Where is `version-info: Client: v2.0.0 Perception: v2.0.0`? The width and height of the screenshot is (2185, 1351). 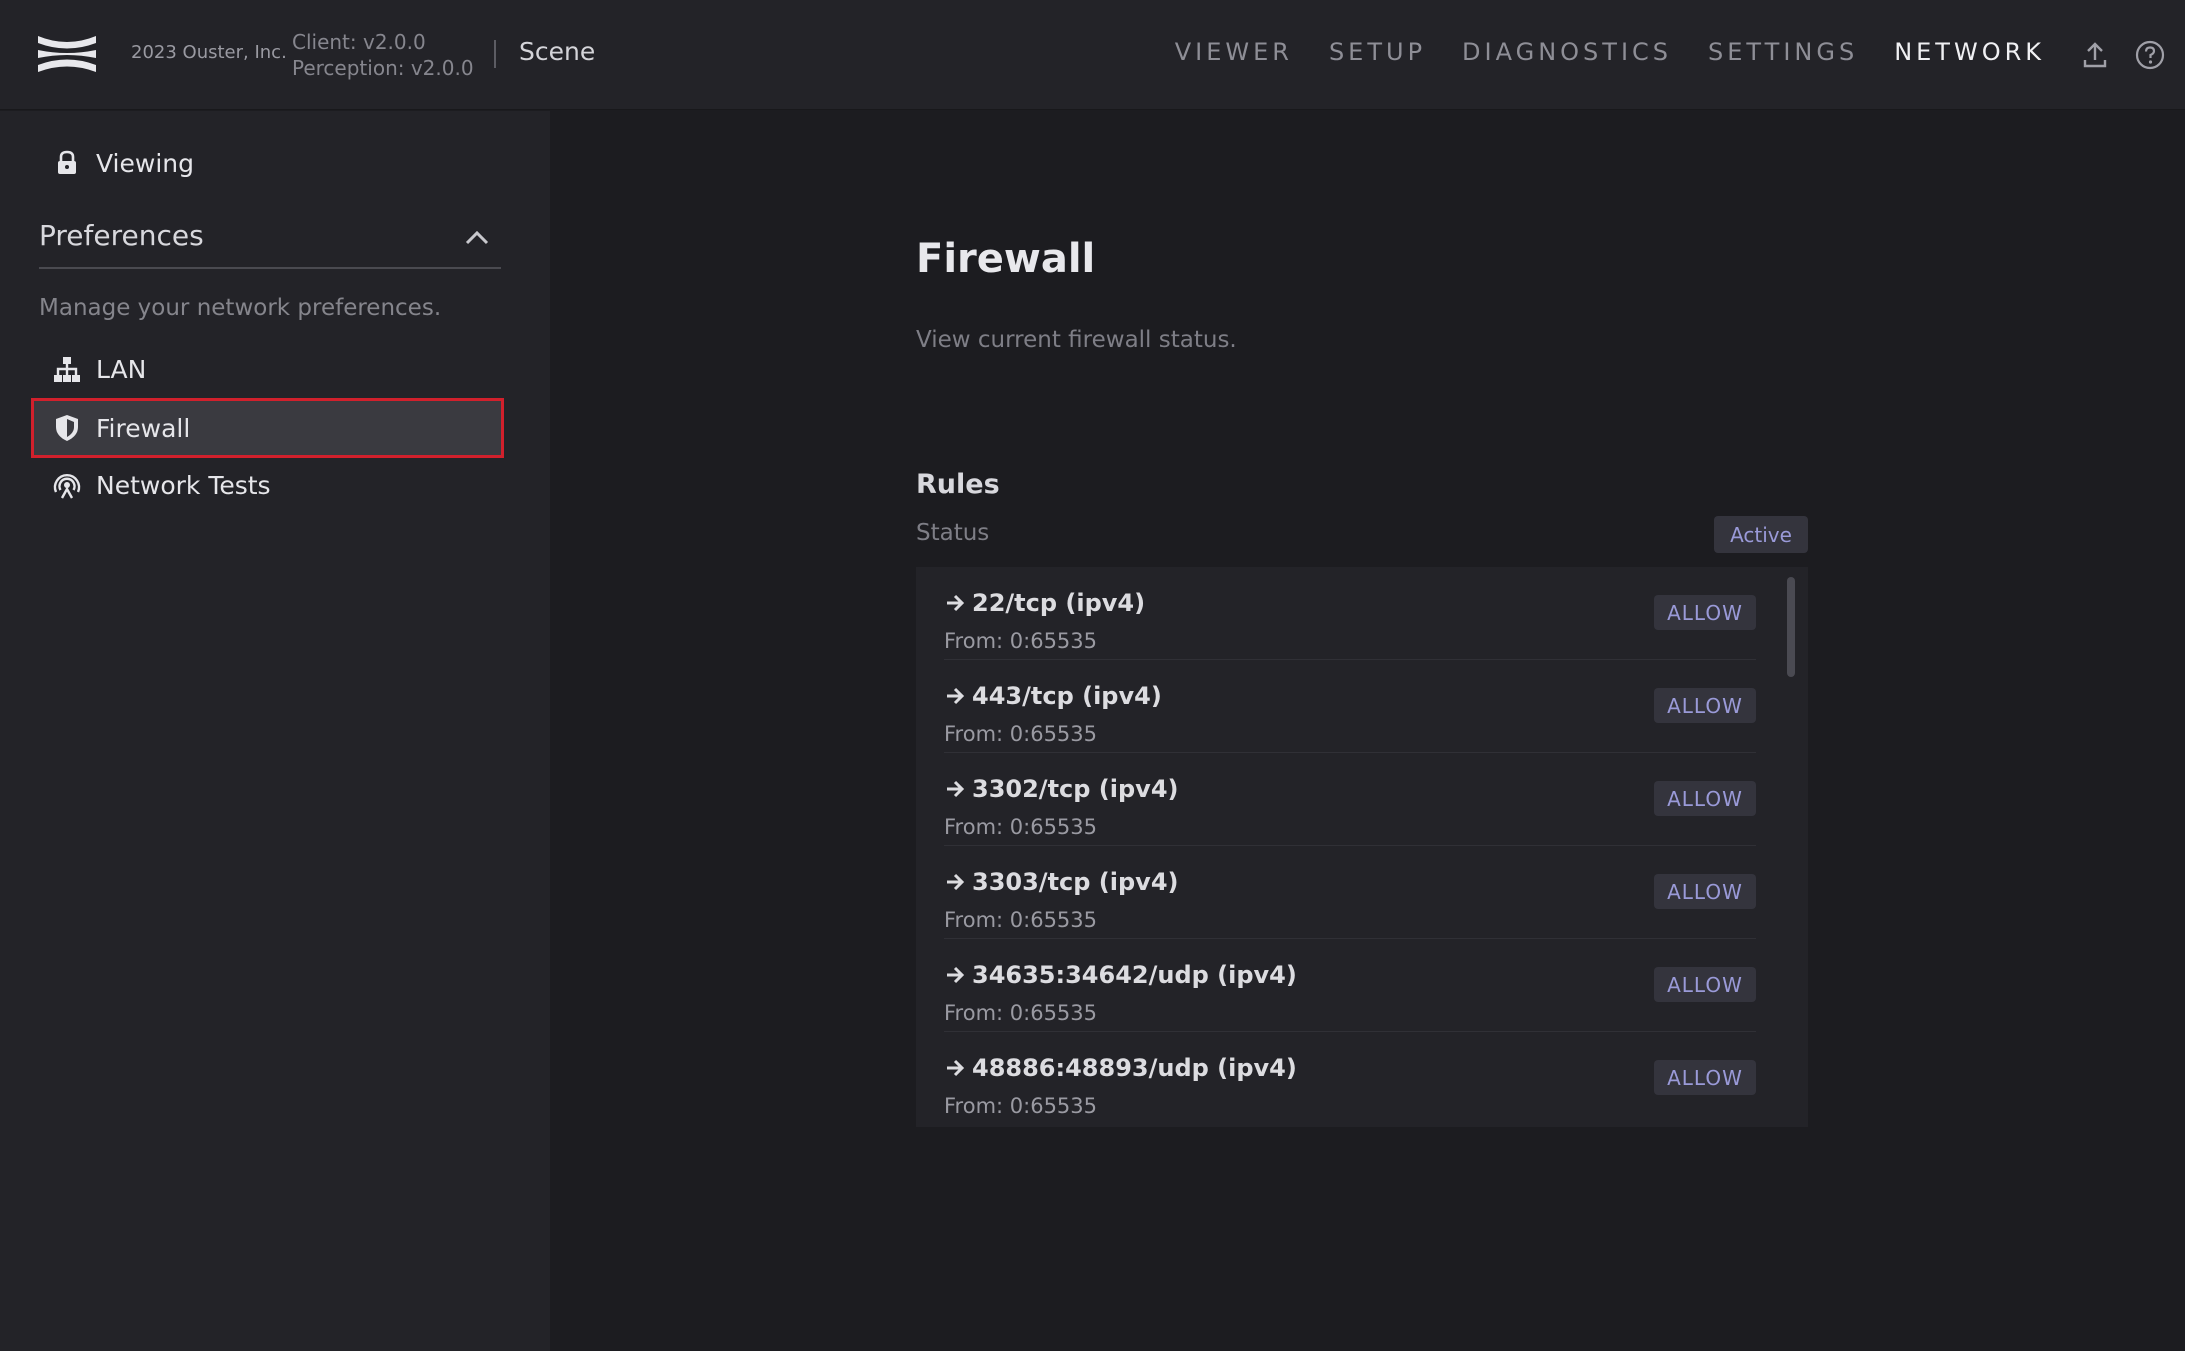
version-info: Client: v2.0.0 Perception: v2.0.0 is located at coordinates (383, 55).